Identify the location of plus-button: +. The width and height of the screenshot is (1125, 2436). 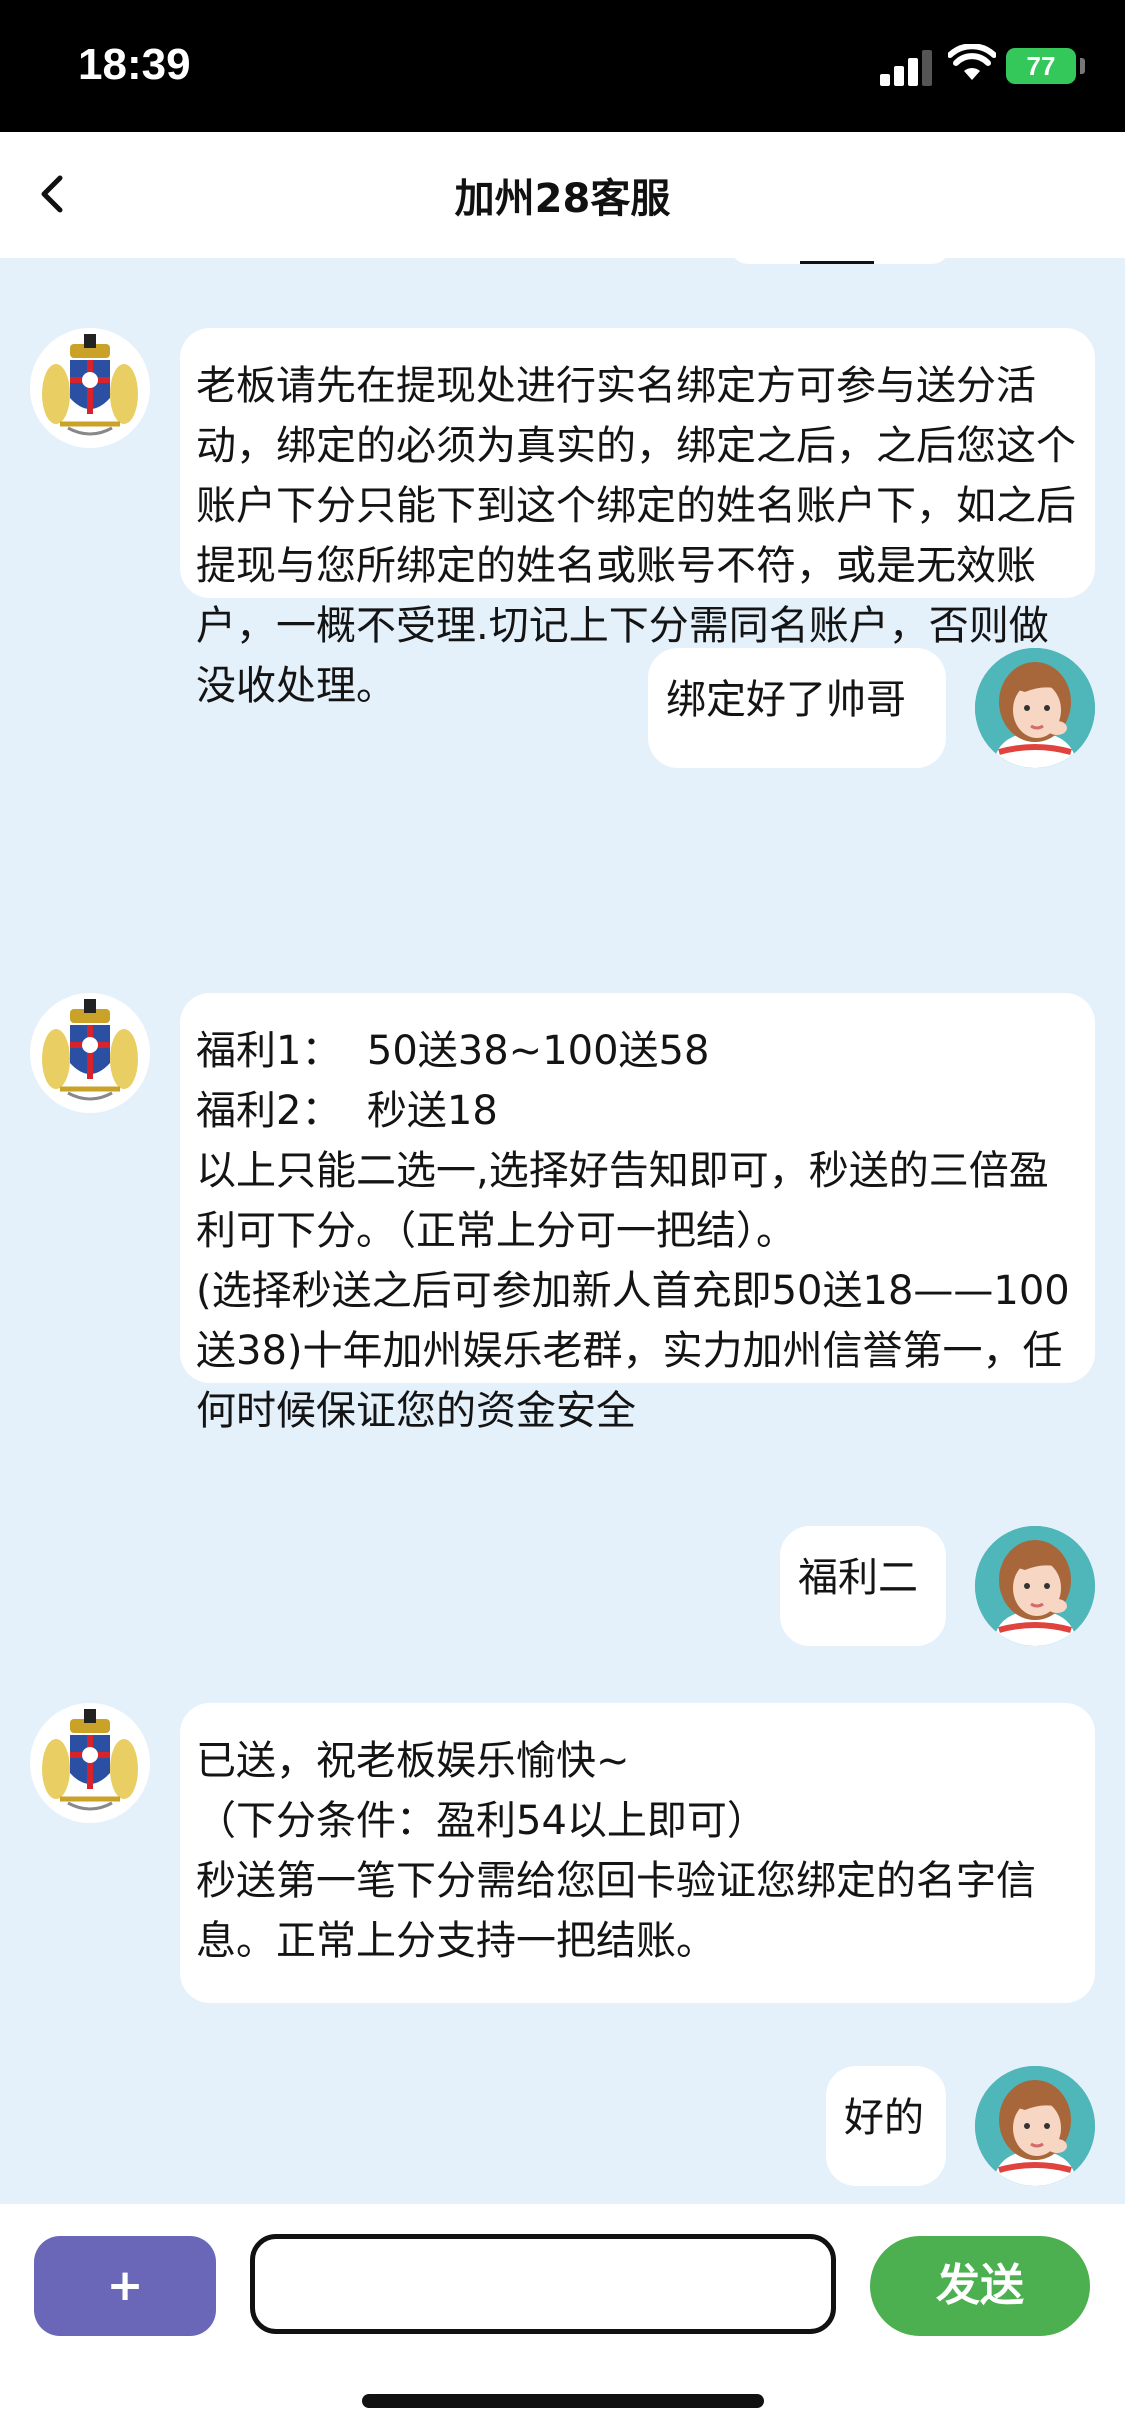
(125, 2286).